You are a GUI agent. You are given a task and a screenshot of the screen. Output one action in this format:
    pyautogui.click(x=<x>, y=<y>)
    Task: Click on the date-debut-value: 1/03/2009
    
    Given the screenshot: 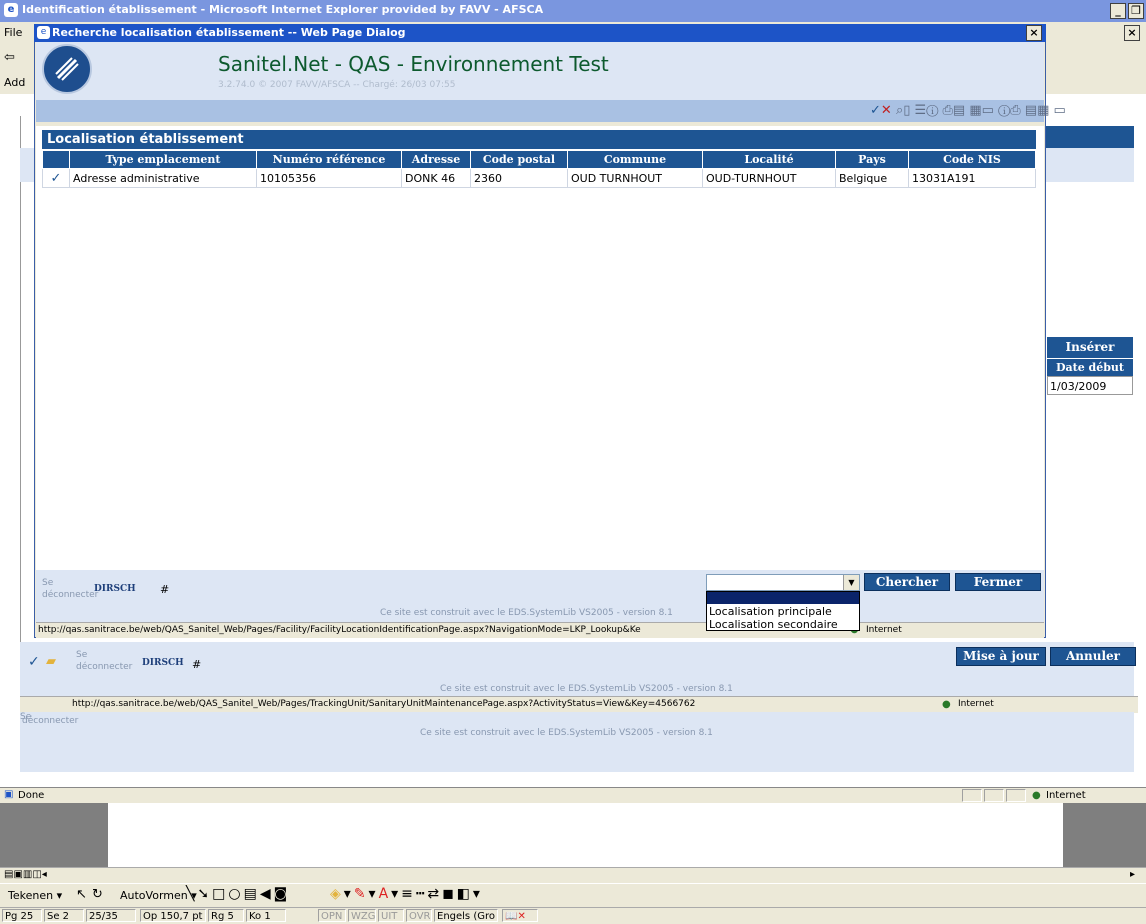 What is the action you would take?
    pyautogui.click(x=1090, y=385)
    